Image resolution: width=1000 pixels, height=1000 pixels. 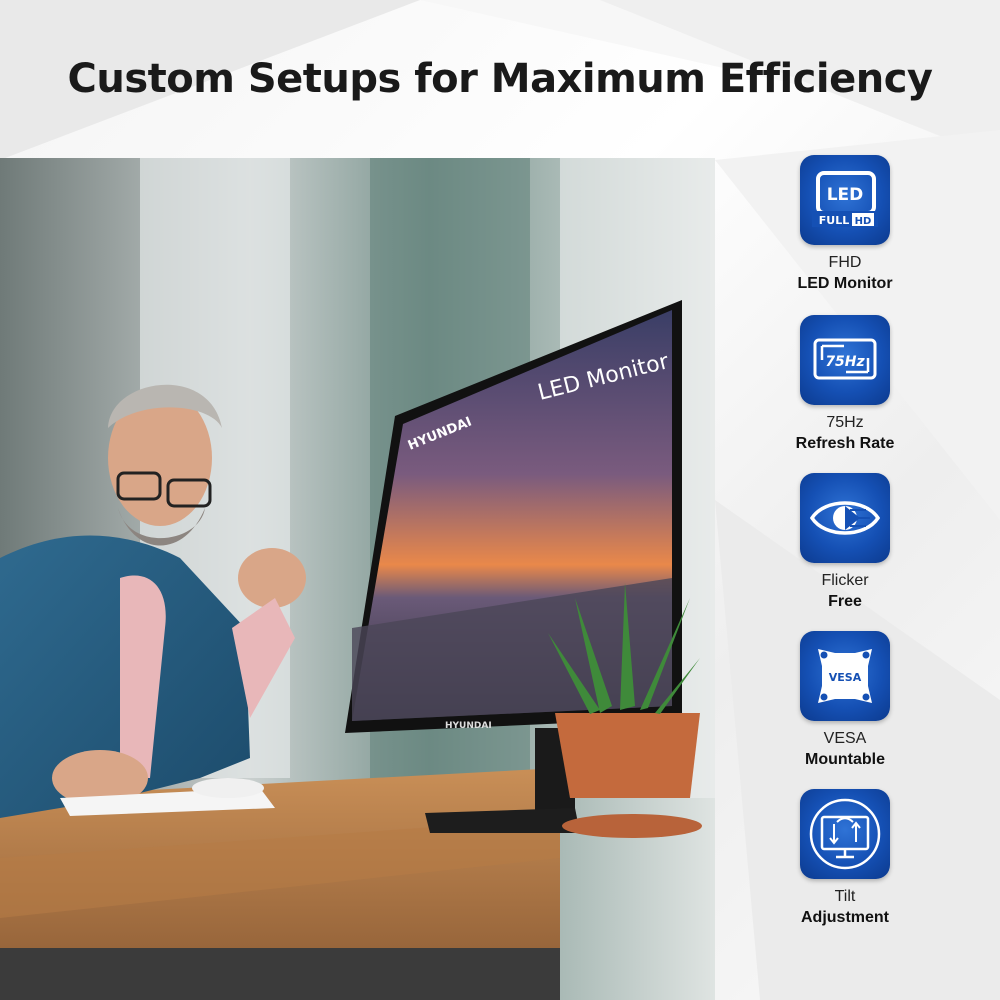 What do you see at coordinates (845, 262) in the screenshot?
I see `feature-line1: FHD` at bounding box center [845, 262].